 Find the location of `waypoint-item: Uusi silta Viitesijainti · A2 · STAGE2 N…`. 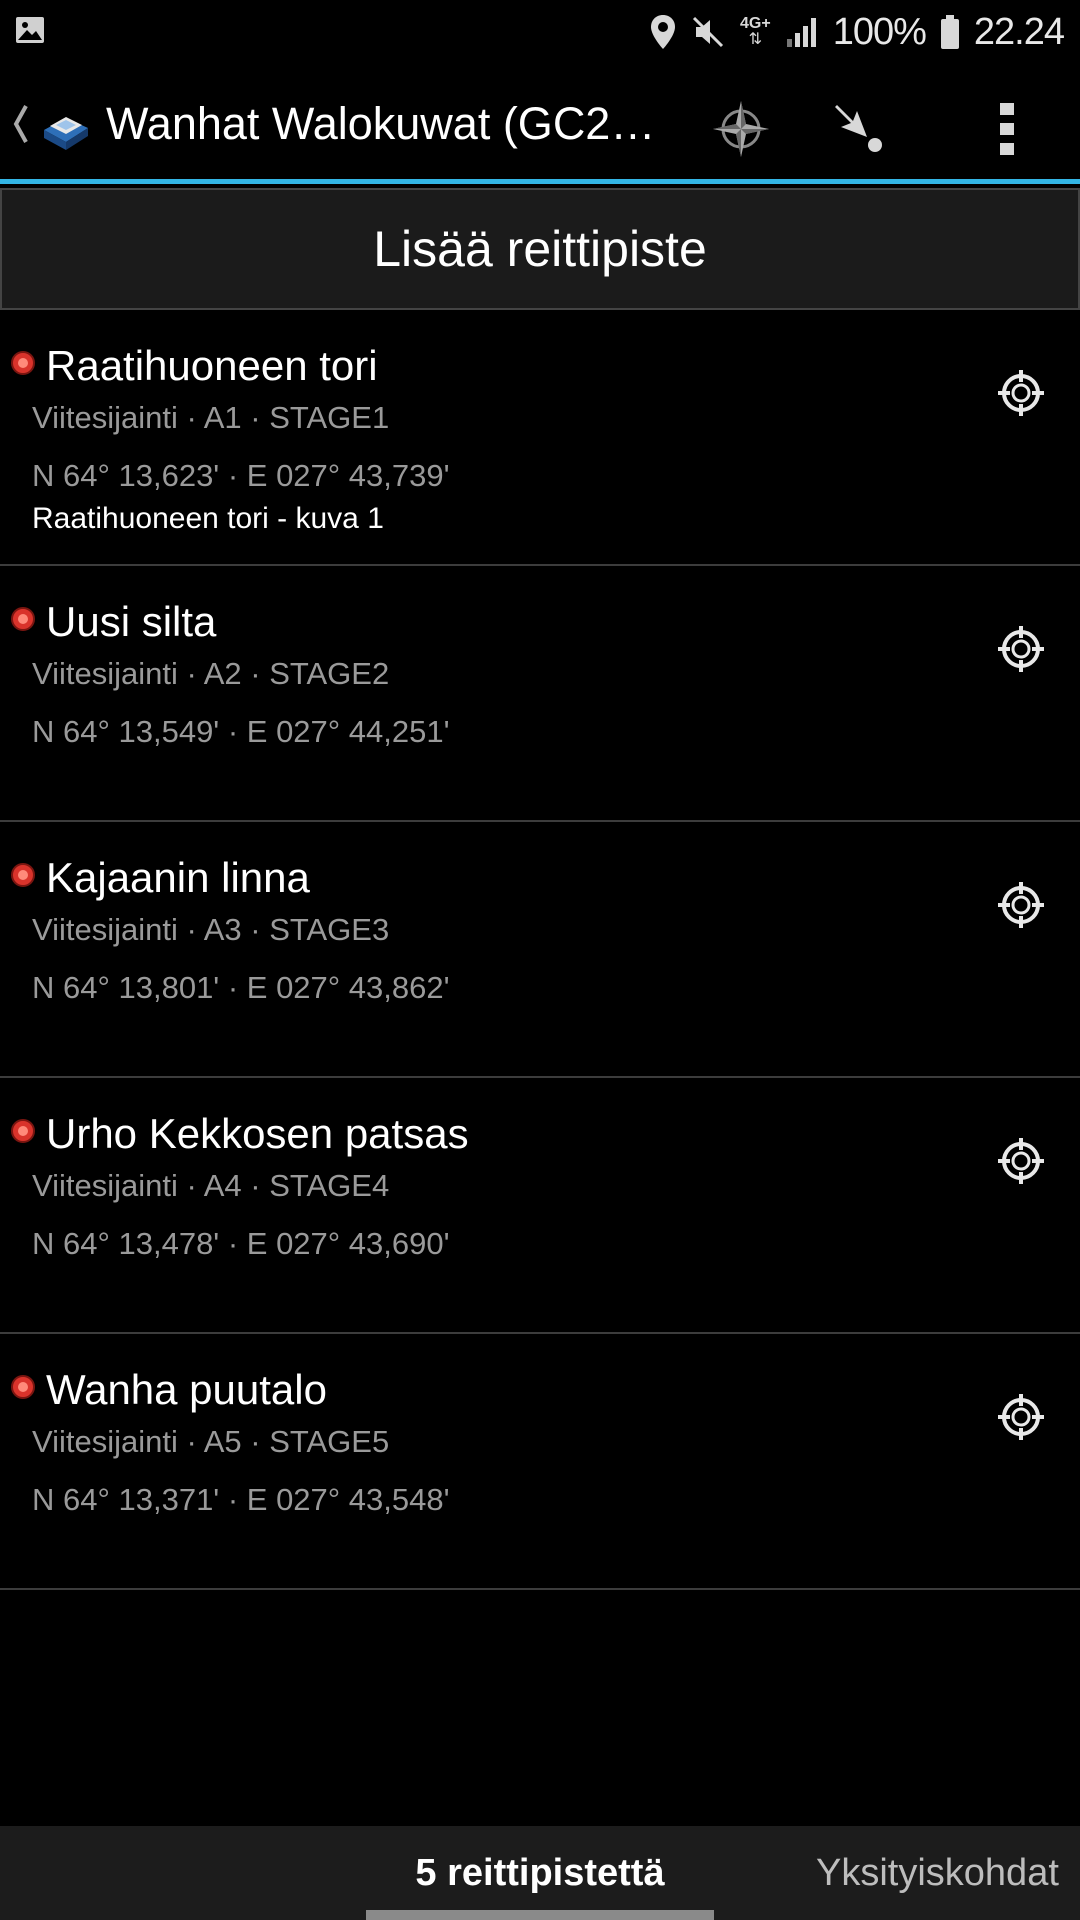

waypoint-item: Uusi silta Viitesijainti · A2 · STAGE2 N… is located at coordinates (540, 694).